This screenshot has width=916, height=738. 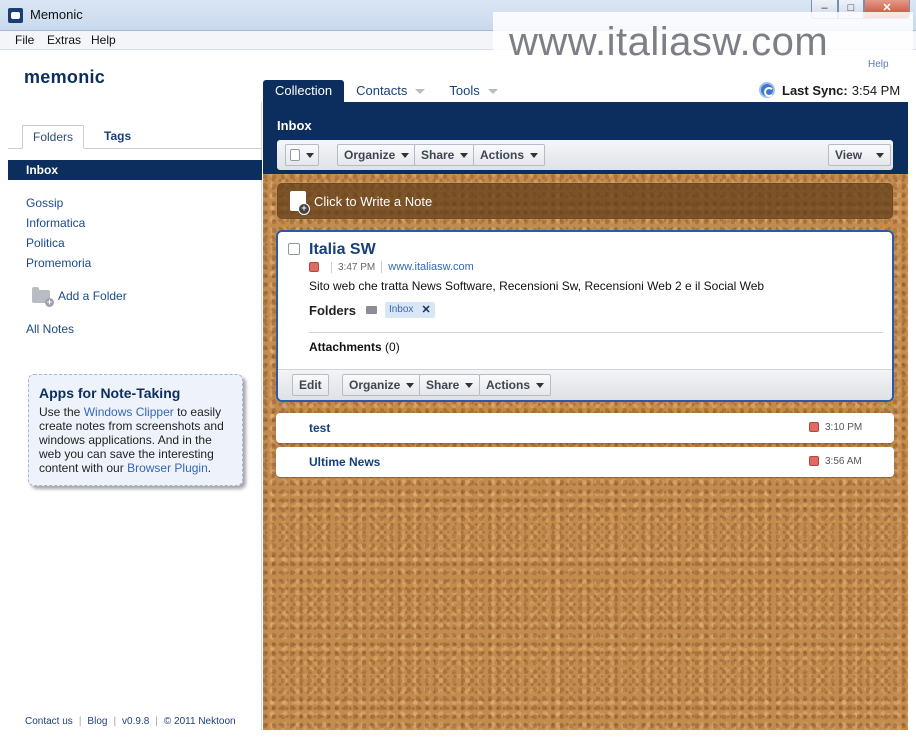 I want to click on window-title: Memonic, so click(x=56, y=14).